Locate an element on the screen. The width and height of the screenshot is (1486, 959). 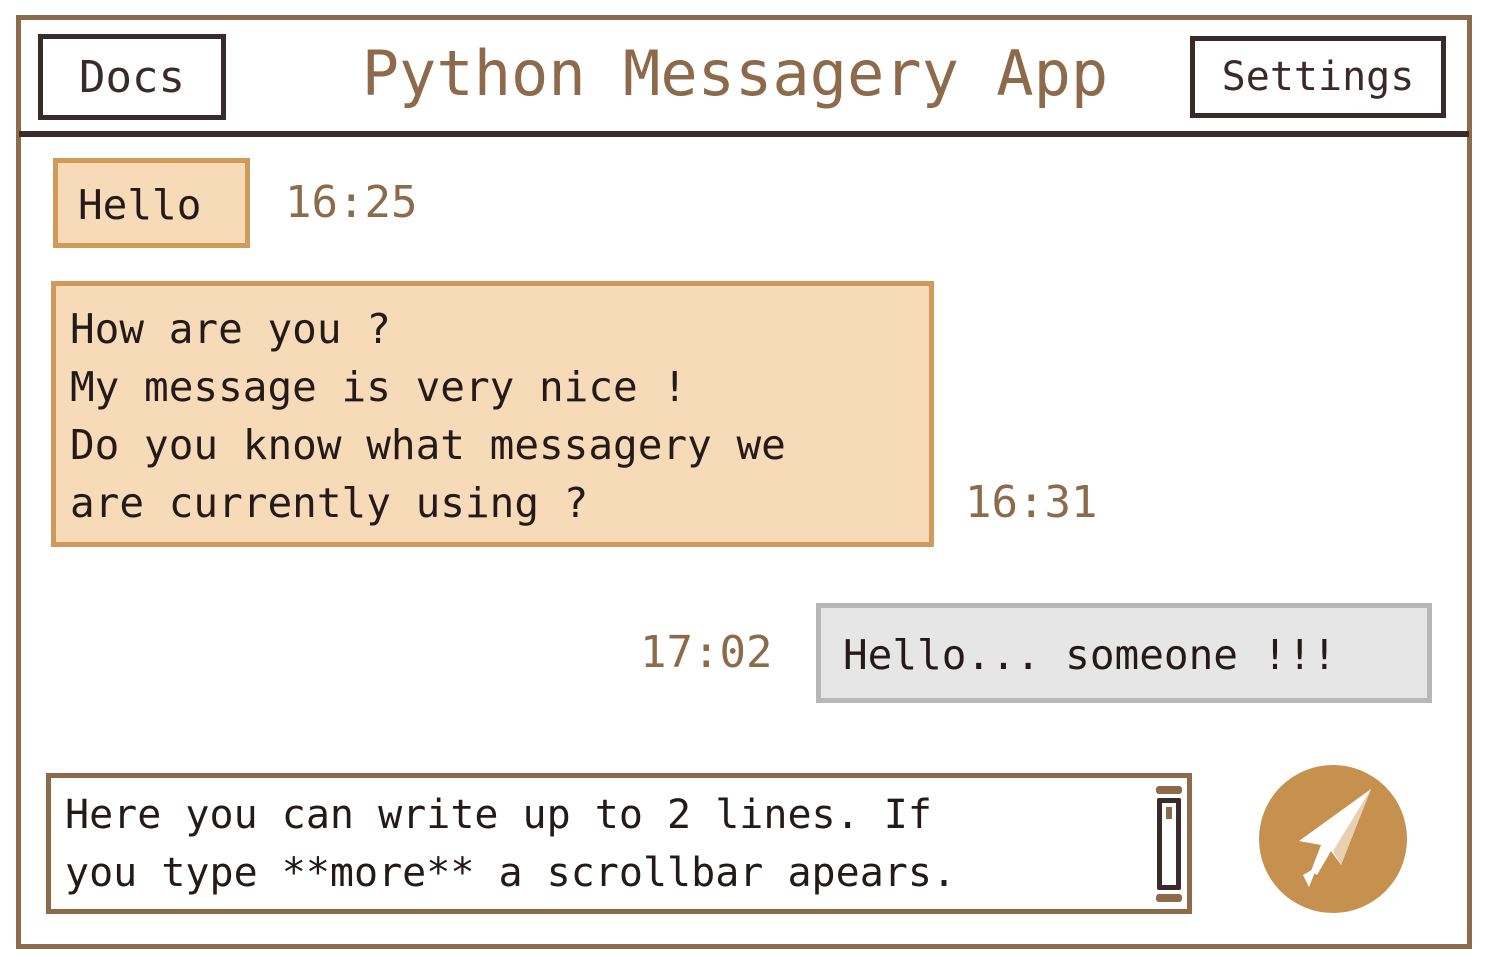
send-icon is located at coordinates (1335, 838).